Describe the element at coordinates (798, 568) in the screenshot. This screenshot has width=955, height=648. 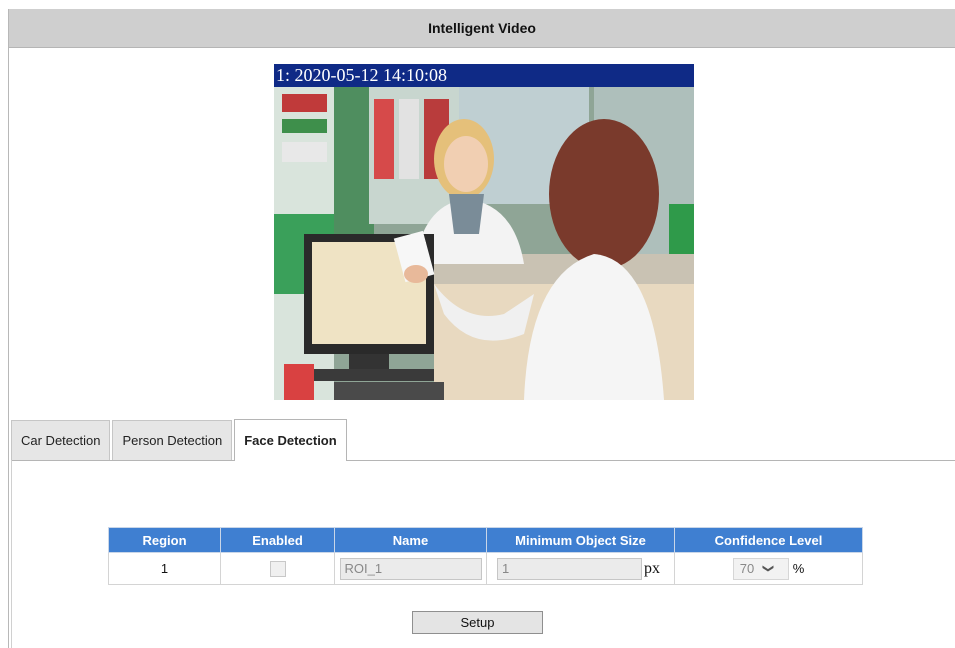
I see `confidence-unit: %` at that location.